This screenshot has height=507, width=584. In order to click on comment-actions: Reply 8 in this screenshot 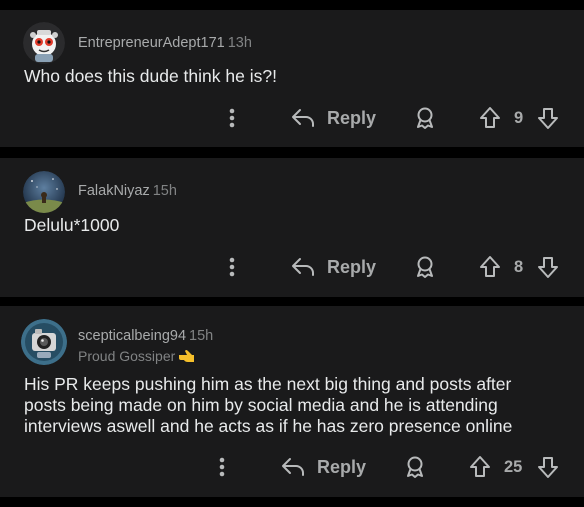, I will do `click(292, 267)`.